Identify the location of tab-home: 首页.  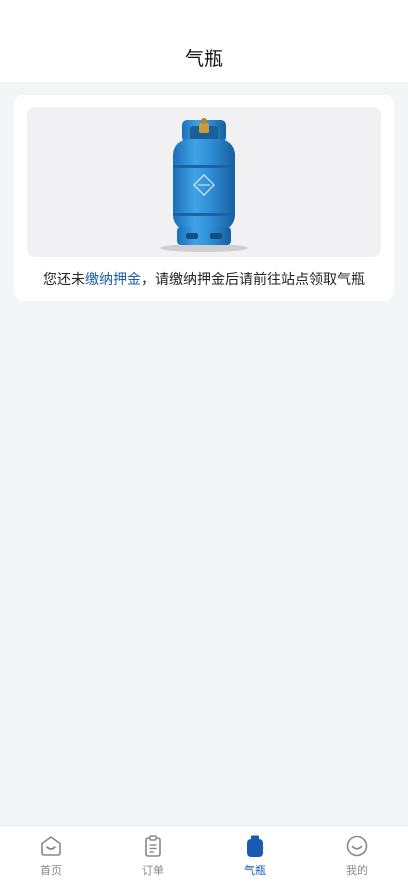
(51, 854).